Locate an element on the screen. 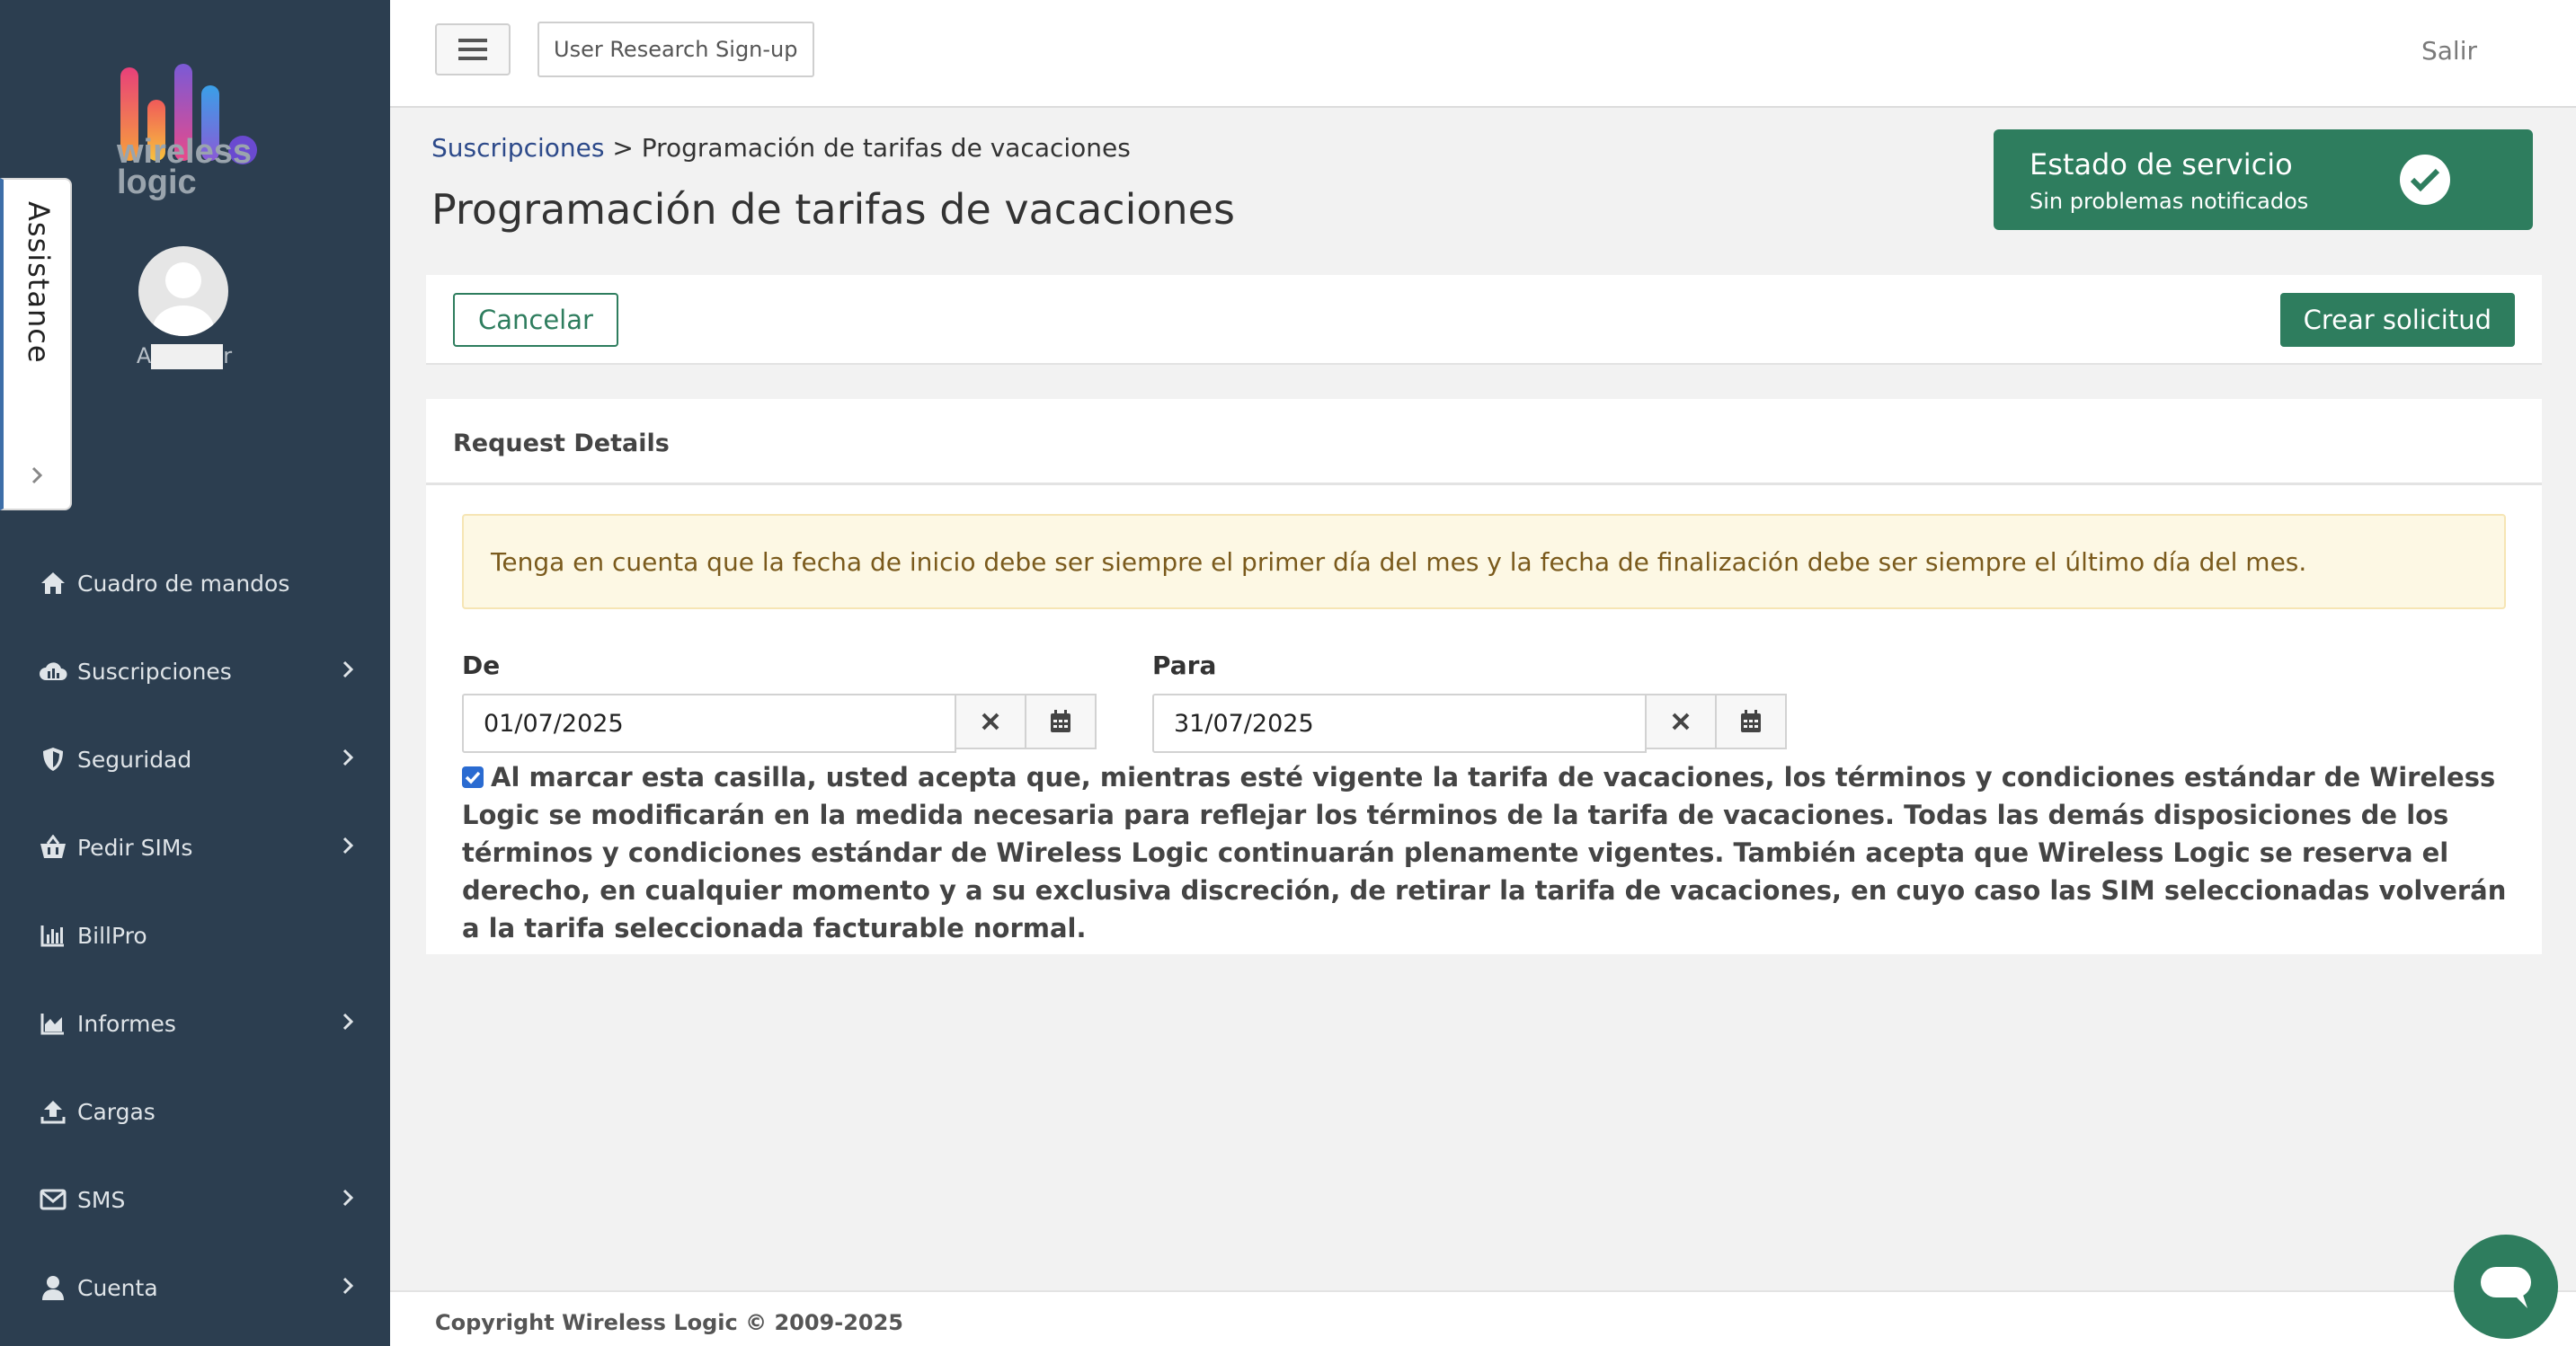 The height and width of the screenshot is (1346, 2576). sidebar-item-label: Informes is located at coordinates (126, 1024).